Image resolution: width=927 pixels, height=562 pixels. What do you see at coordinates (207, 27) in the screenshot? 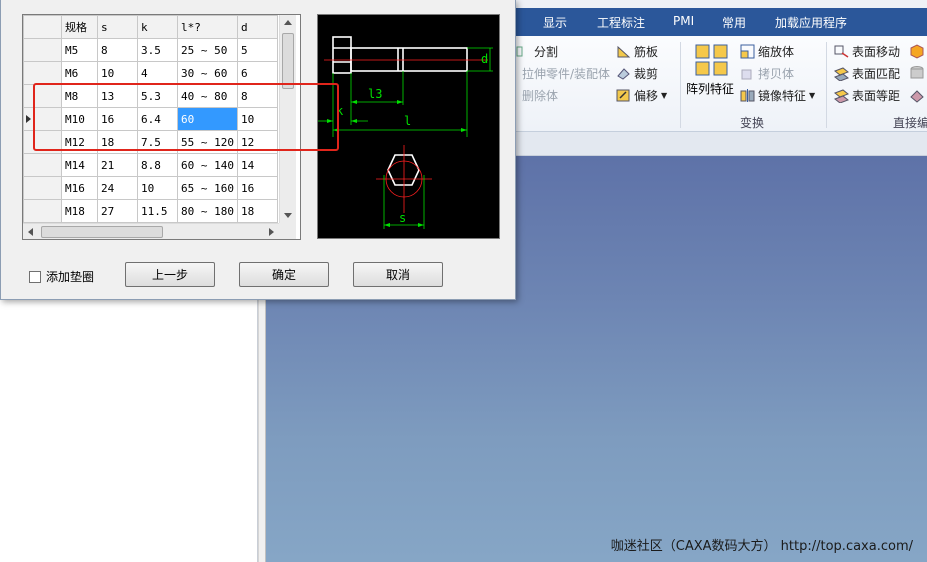
I see `column-header: l*?` at bounding box center [207, 27].